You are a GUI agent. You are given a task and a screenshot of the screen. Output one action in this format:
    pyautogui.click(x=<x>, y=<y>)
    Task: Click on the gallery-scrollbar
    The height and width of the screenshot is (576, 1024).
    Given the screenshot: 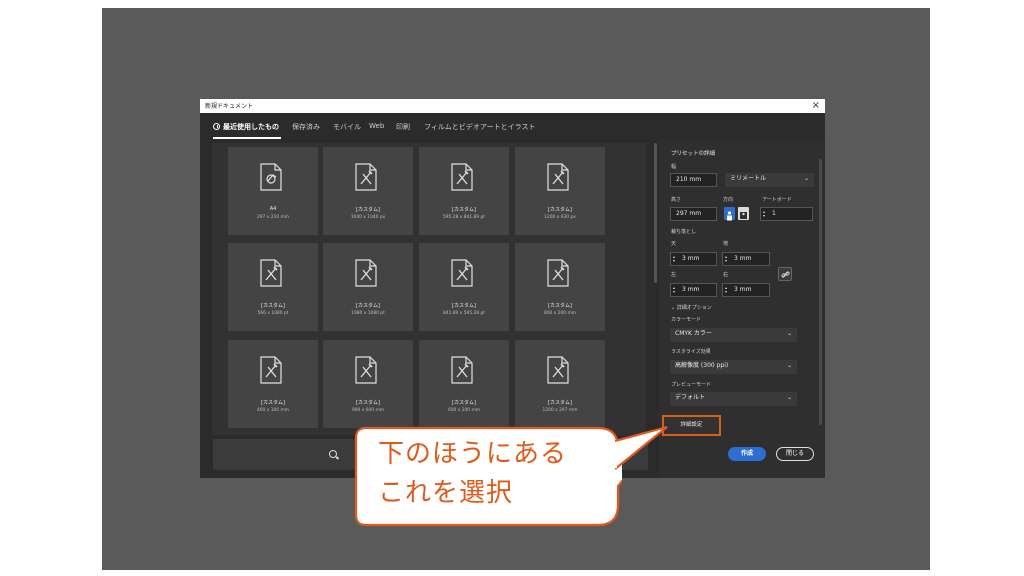 What is the action you would take?
    pyautogui.click(x=655, y=213)
    